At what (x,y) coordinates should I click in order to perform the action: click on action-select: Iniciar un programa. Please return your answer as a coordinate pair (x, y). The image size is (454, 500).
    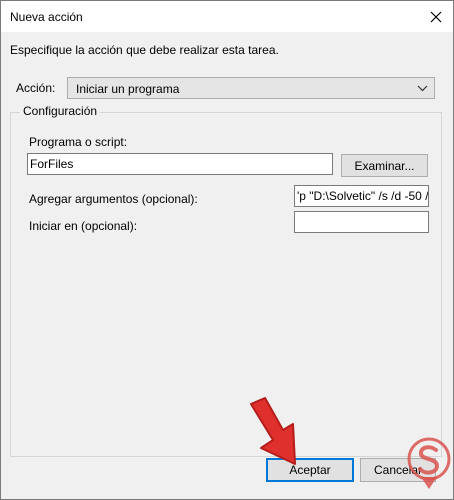
    Looking at the image, I should click on (251, 88).